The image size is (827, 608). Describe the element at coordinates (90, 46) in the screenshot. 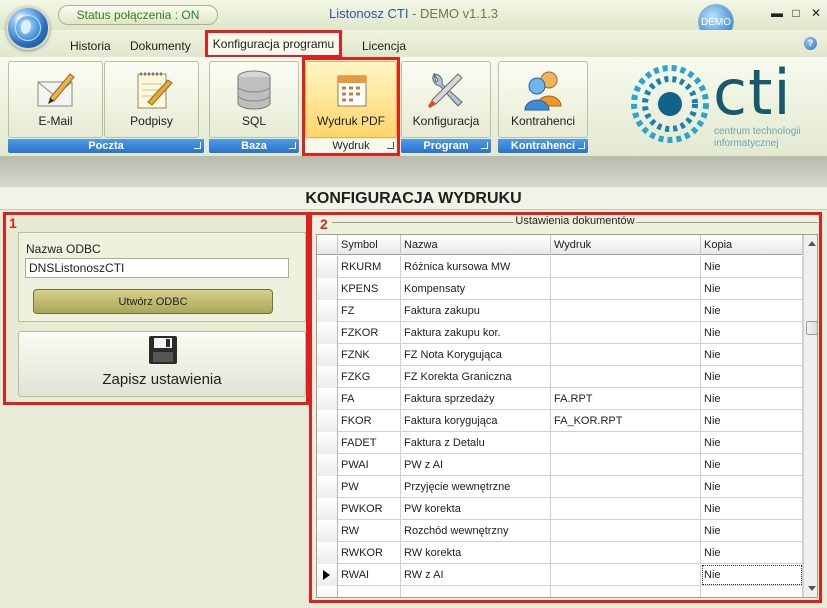

I see `tab-historia: Historia` at that location.